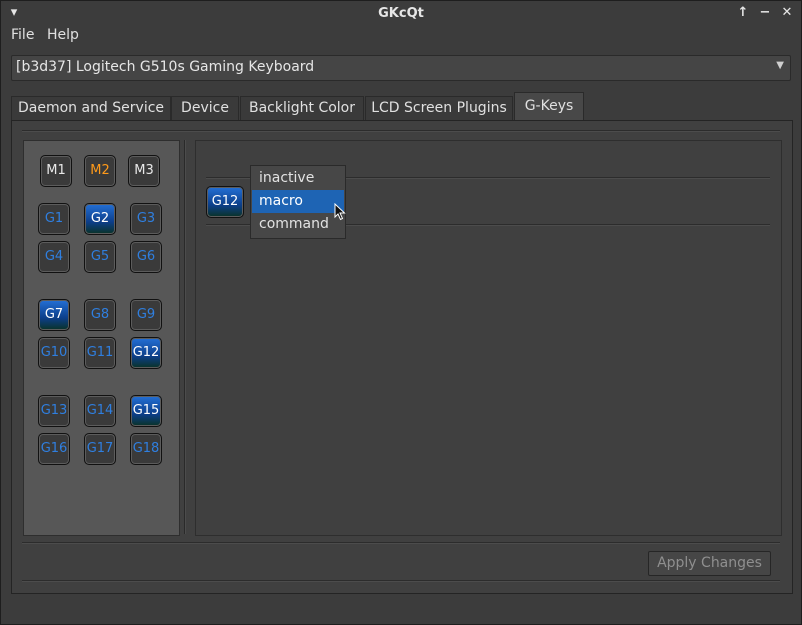 This screenshot has width=802, height=625. I want to click on editor-key-g12: G12, so click(225, 202).